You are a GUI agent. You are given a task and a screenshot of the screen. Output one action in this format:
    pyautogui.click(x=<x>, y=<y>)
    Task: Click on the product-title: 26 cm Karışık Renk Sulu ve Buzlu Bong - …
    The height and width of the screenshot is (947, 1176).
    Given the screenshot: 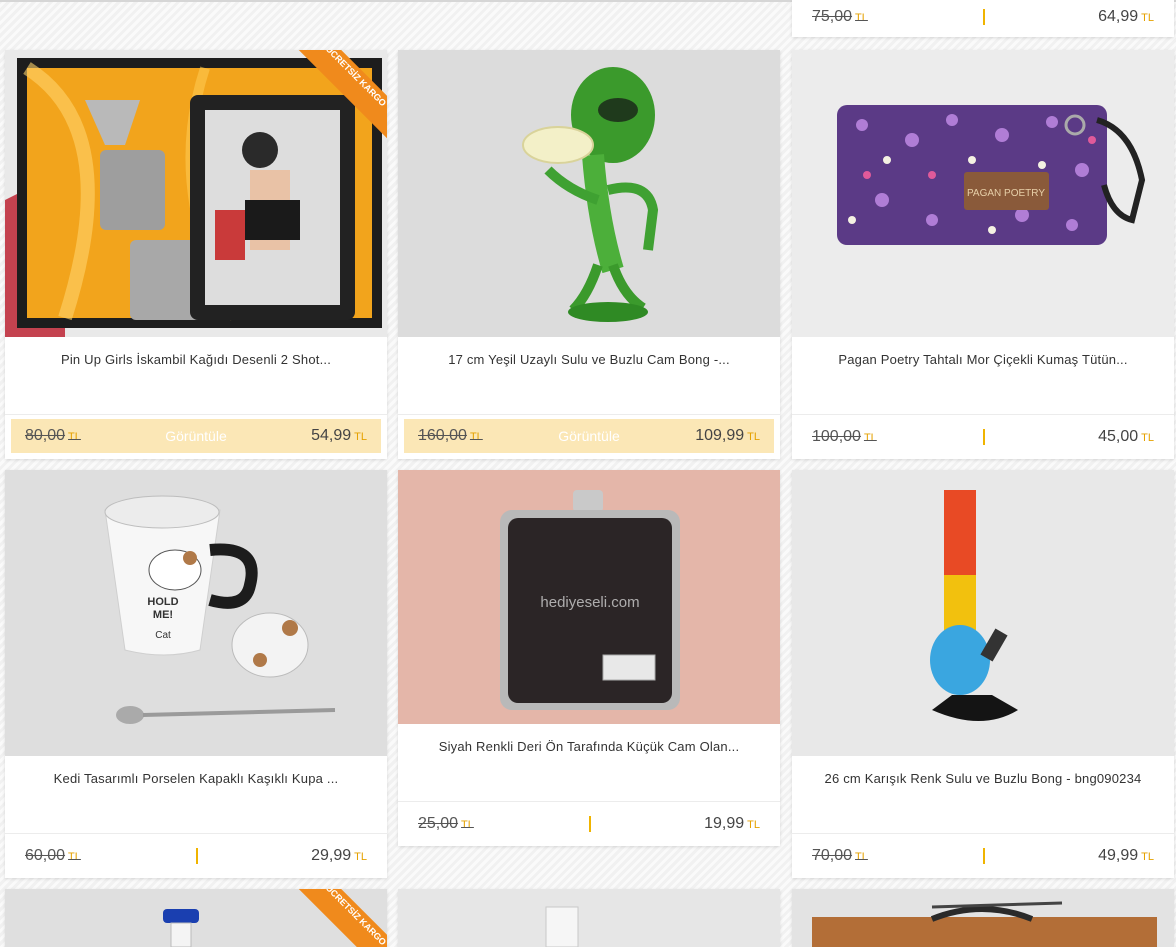 What is the action you would take?
    pyautogui.click(x=983, y=795)
    